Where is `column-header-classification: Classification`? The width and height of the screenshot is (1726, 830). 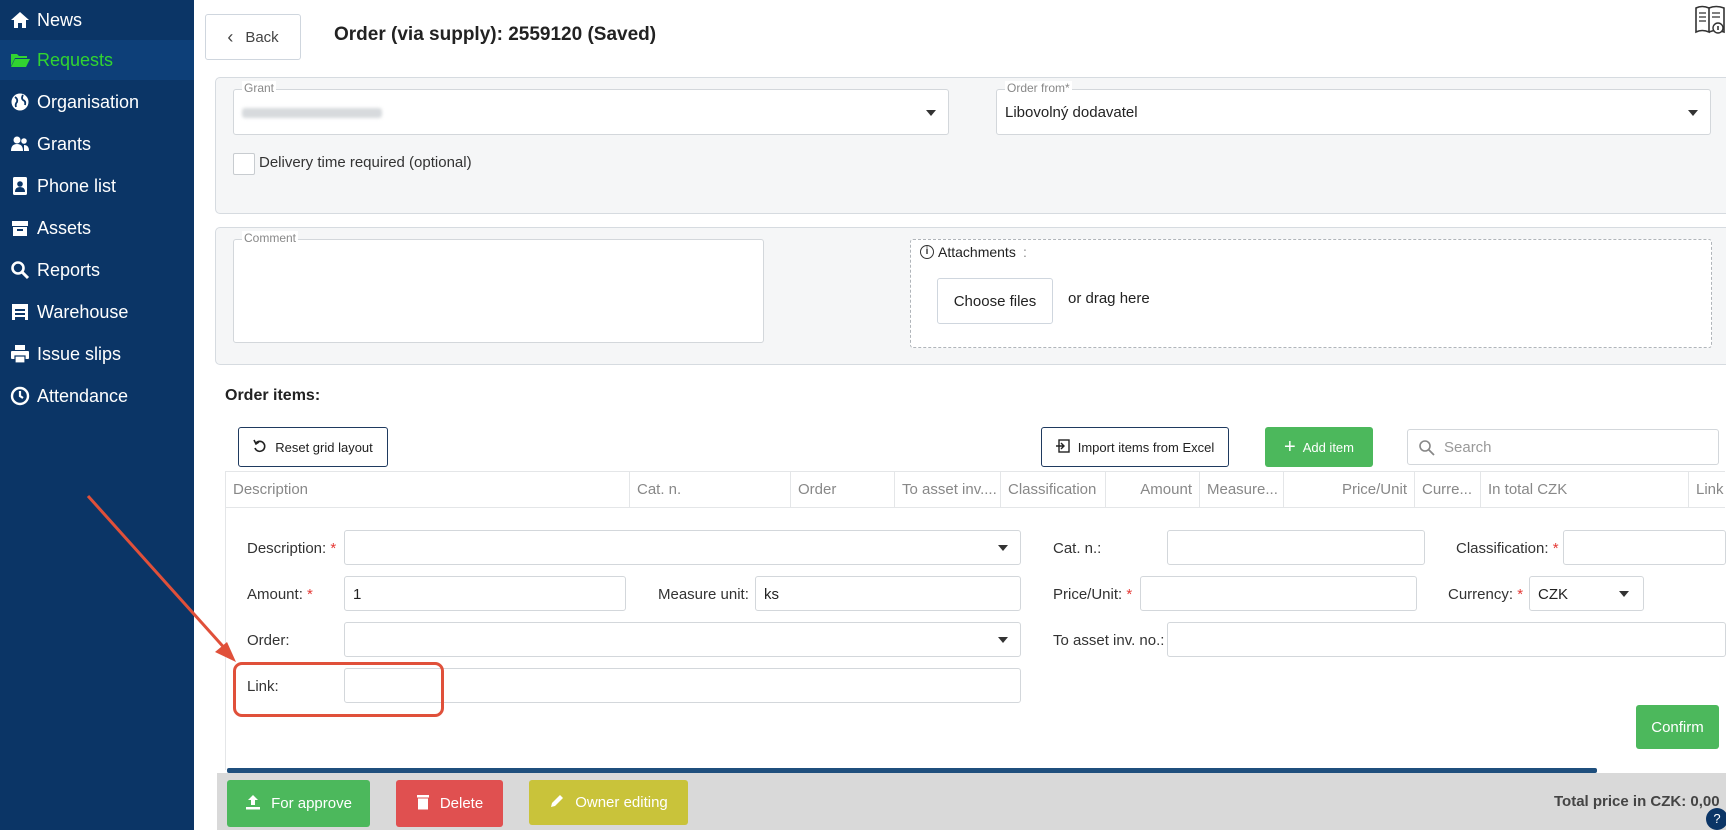
column-header-classification: Classification is located at coordinates (1053, 489).